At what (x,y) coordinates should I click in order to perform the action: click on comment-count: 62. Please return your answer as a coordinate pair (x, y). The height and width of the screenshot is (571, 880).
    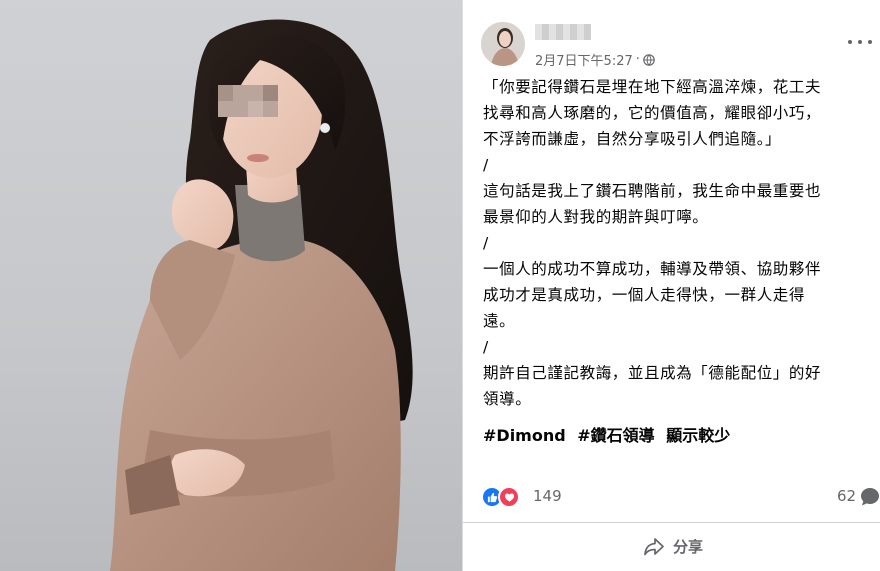
    Looking at the image, I should click on (846, 496).